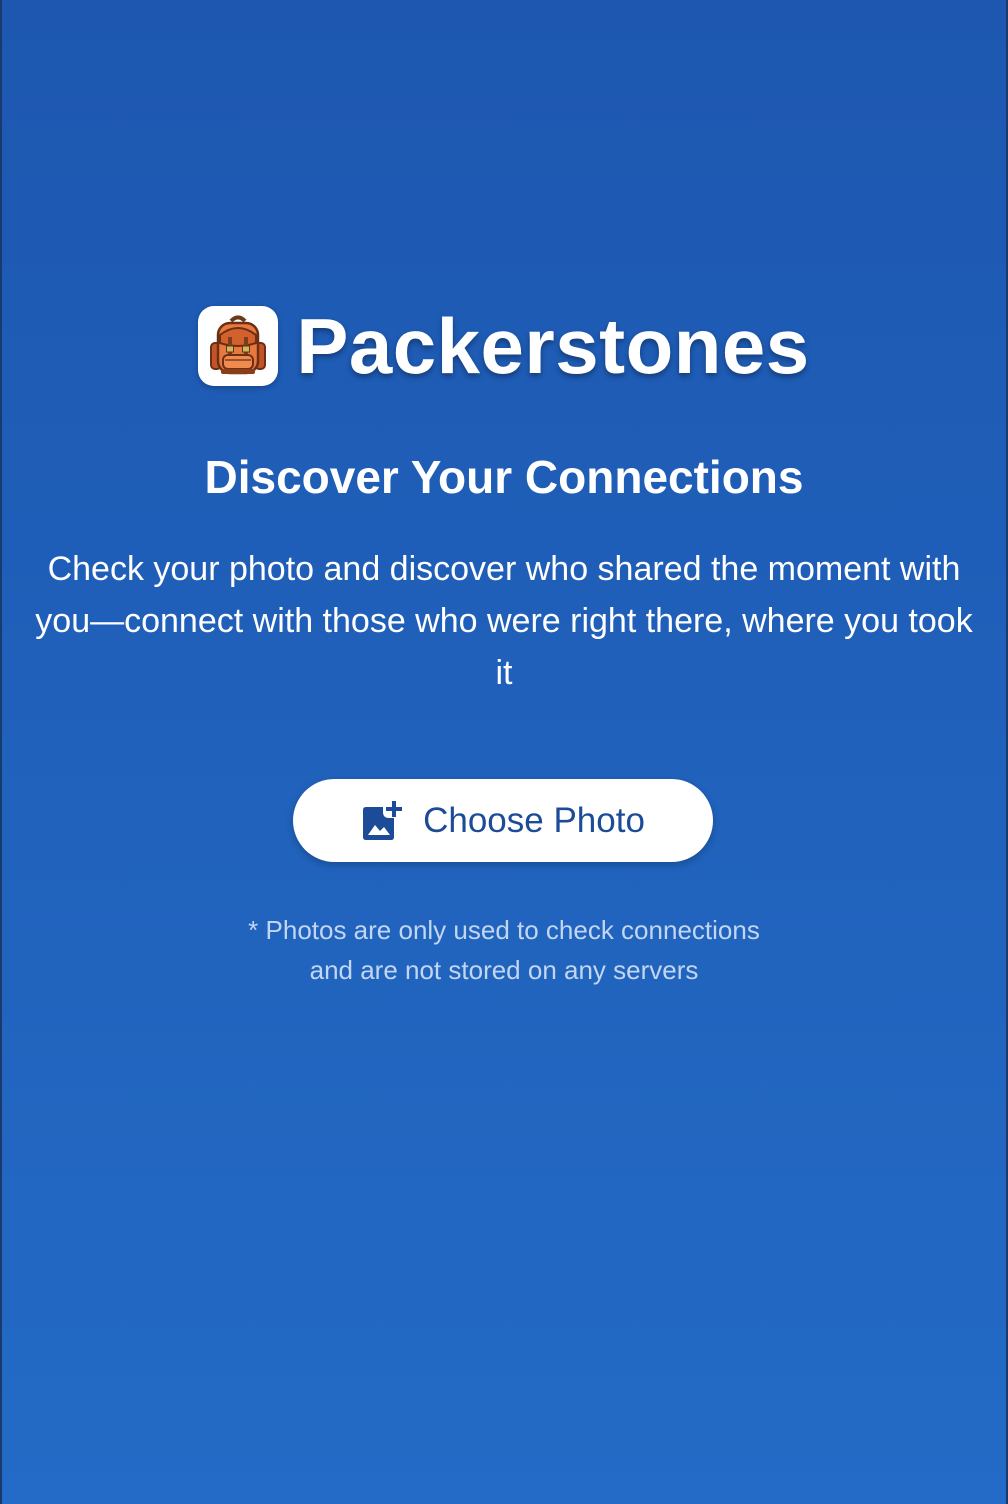  Describe the element at coordinates (504, 970) in the screenshot. I see `disclaimer-line-2: and are not stored on any servers` at that location.